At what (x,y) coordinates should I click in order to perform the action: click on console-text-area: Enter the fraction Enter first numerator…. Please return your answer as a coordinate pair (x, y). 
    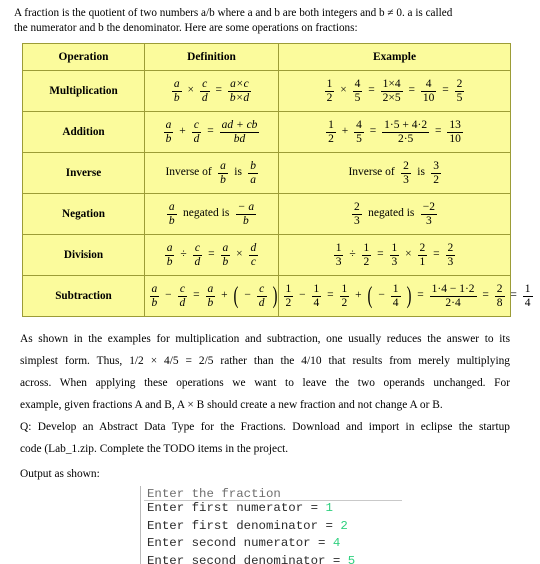
    Looking at the image, I should click on (290, 525).